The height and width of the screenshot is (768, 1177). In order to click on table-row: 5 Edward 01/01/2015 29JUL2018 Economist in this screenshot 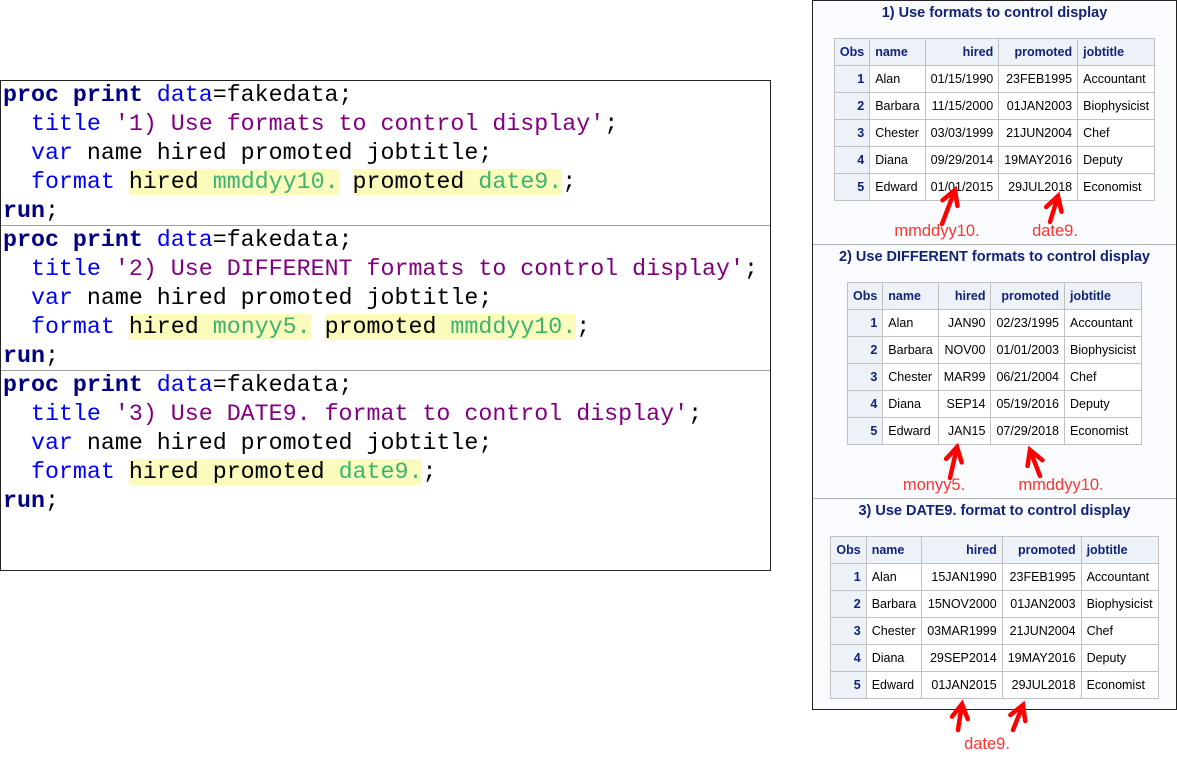, I will do `click(994, 187)`.